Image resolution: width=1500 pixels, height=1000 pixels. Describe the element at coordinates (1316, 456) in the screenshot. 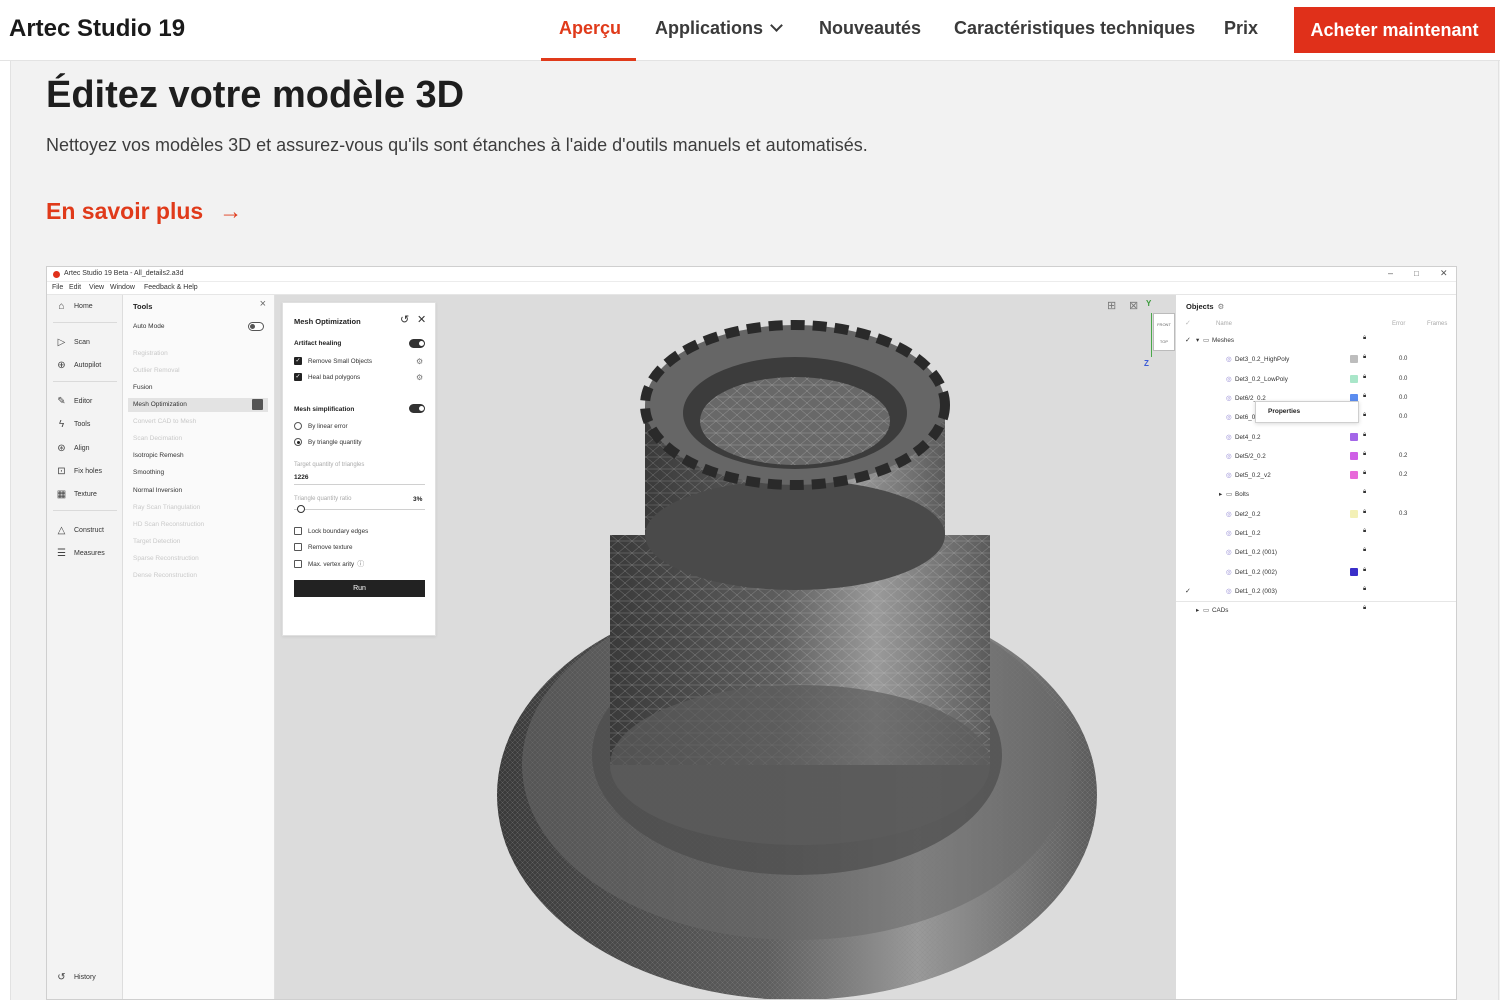

I see `object-row: ◎ Det5/2_0.2 🔒︎ 0.2` at that location.